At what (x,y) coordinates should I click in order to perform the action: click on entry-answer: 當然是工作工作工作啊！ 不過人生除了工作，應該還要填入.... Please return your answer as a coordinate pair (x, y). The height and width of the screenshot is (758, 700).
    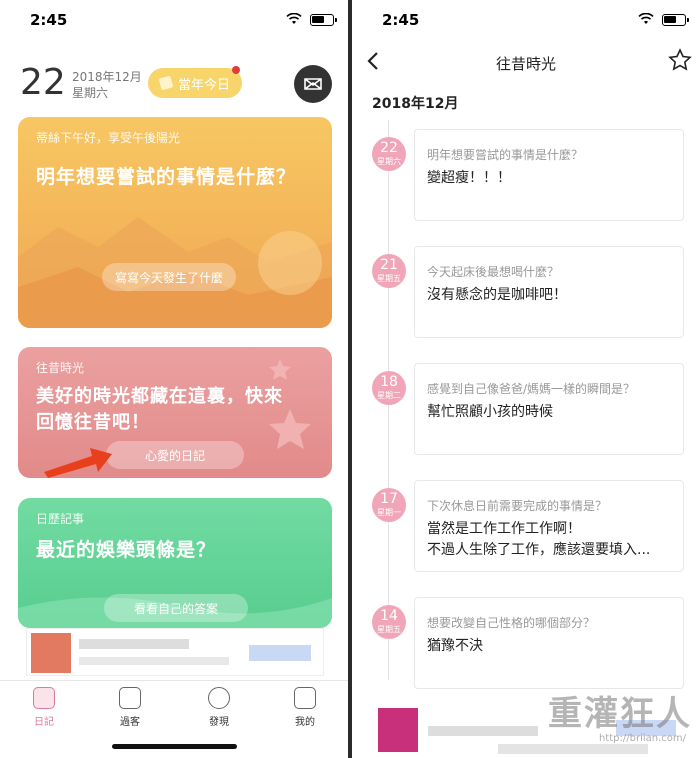
    Looking at the image, I should click on (539, 539).